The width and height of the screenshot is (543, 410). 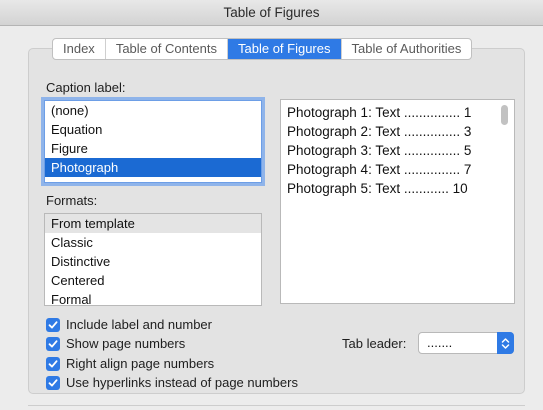 What do you see at coordinates (153, 129) in the screenshot?
I see `list-item: Equation` at bounding box center [153, 129].